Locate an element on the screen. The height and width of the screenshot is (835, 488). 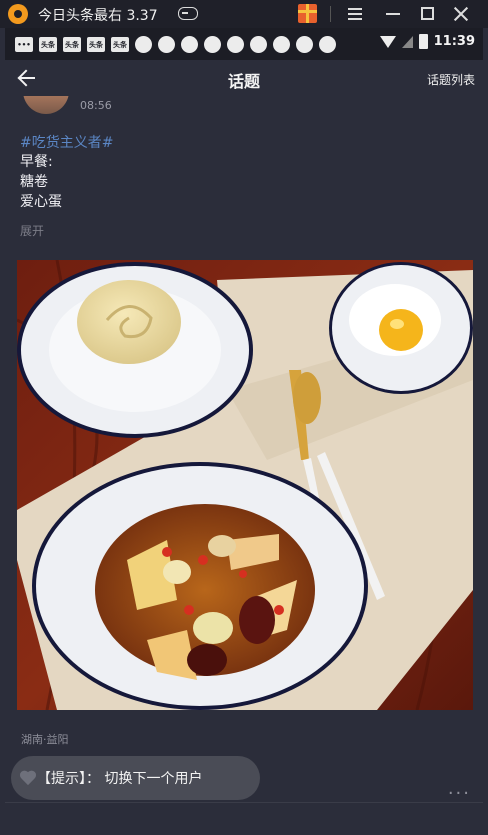
system-icons: 11:39 is located at coordinates (427, 41).